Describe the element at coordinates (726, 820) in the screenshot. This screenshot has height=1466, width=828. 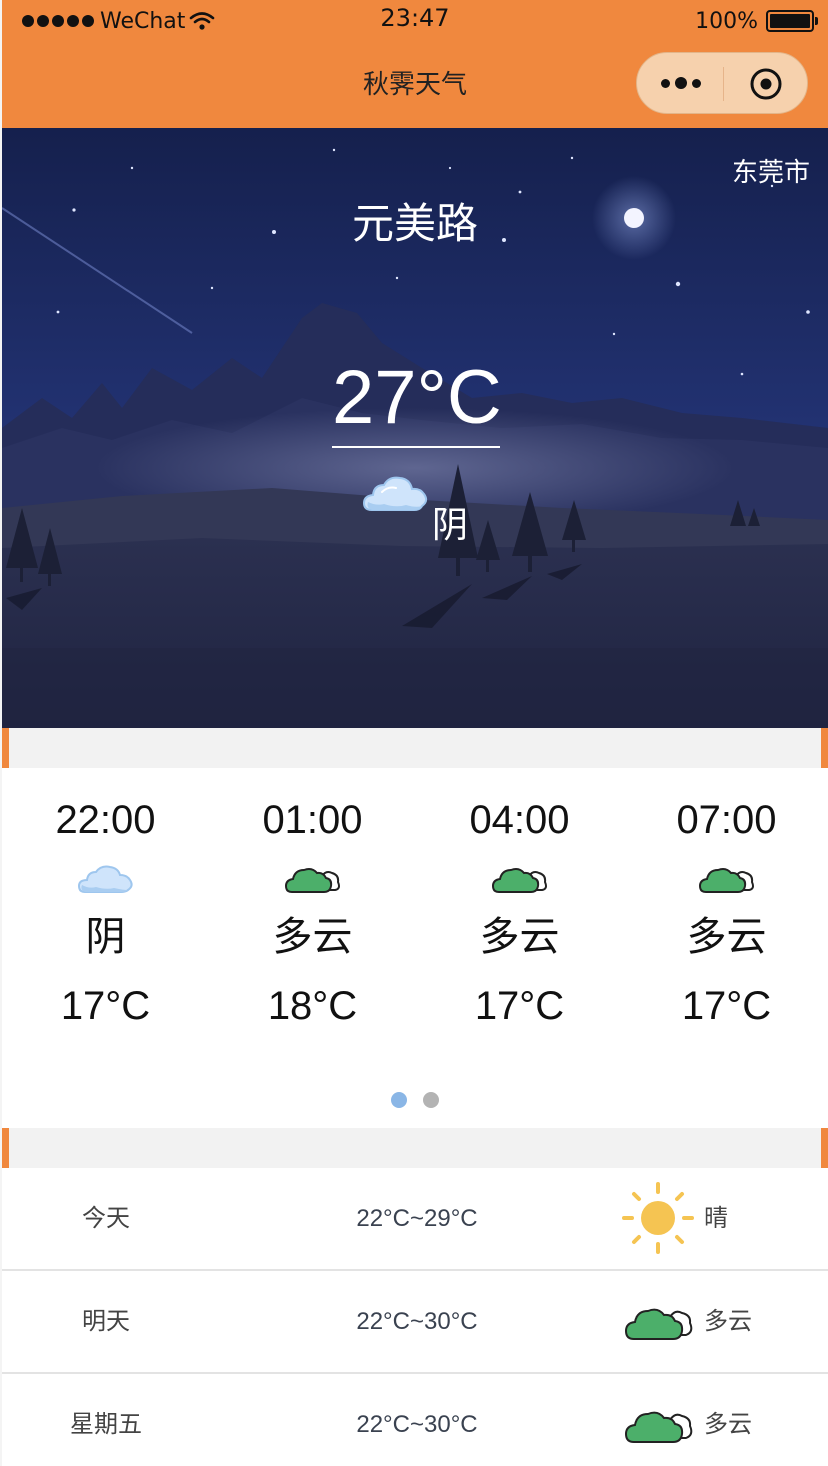
I see `hour-time: 07:00` at that location.